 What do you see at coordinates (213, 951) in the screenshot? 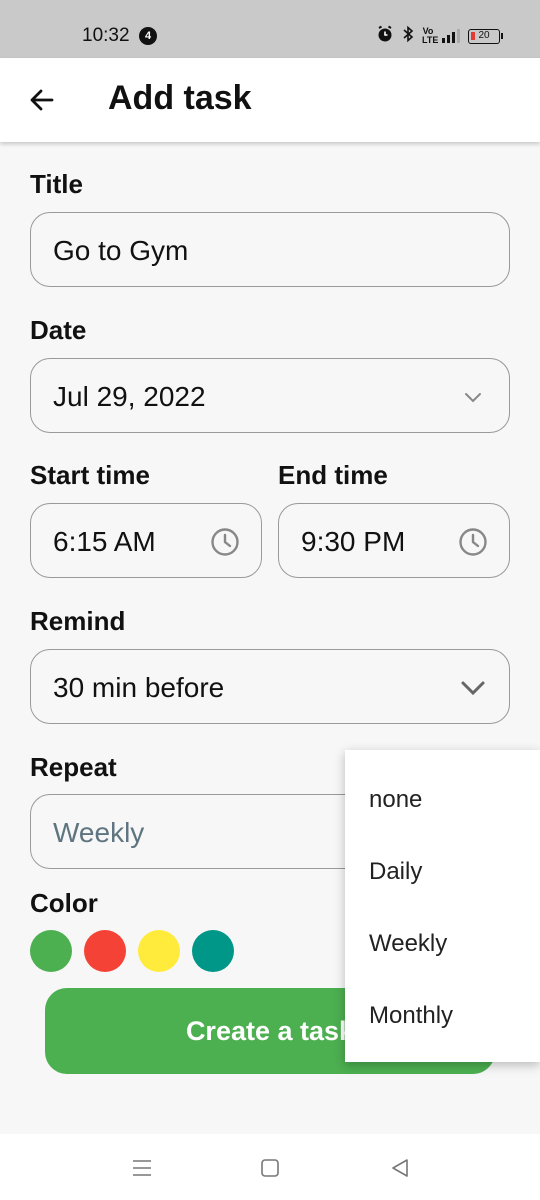
I see `color-swatch-teal` at bounding box center [213, 951].